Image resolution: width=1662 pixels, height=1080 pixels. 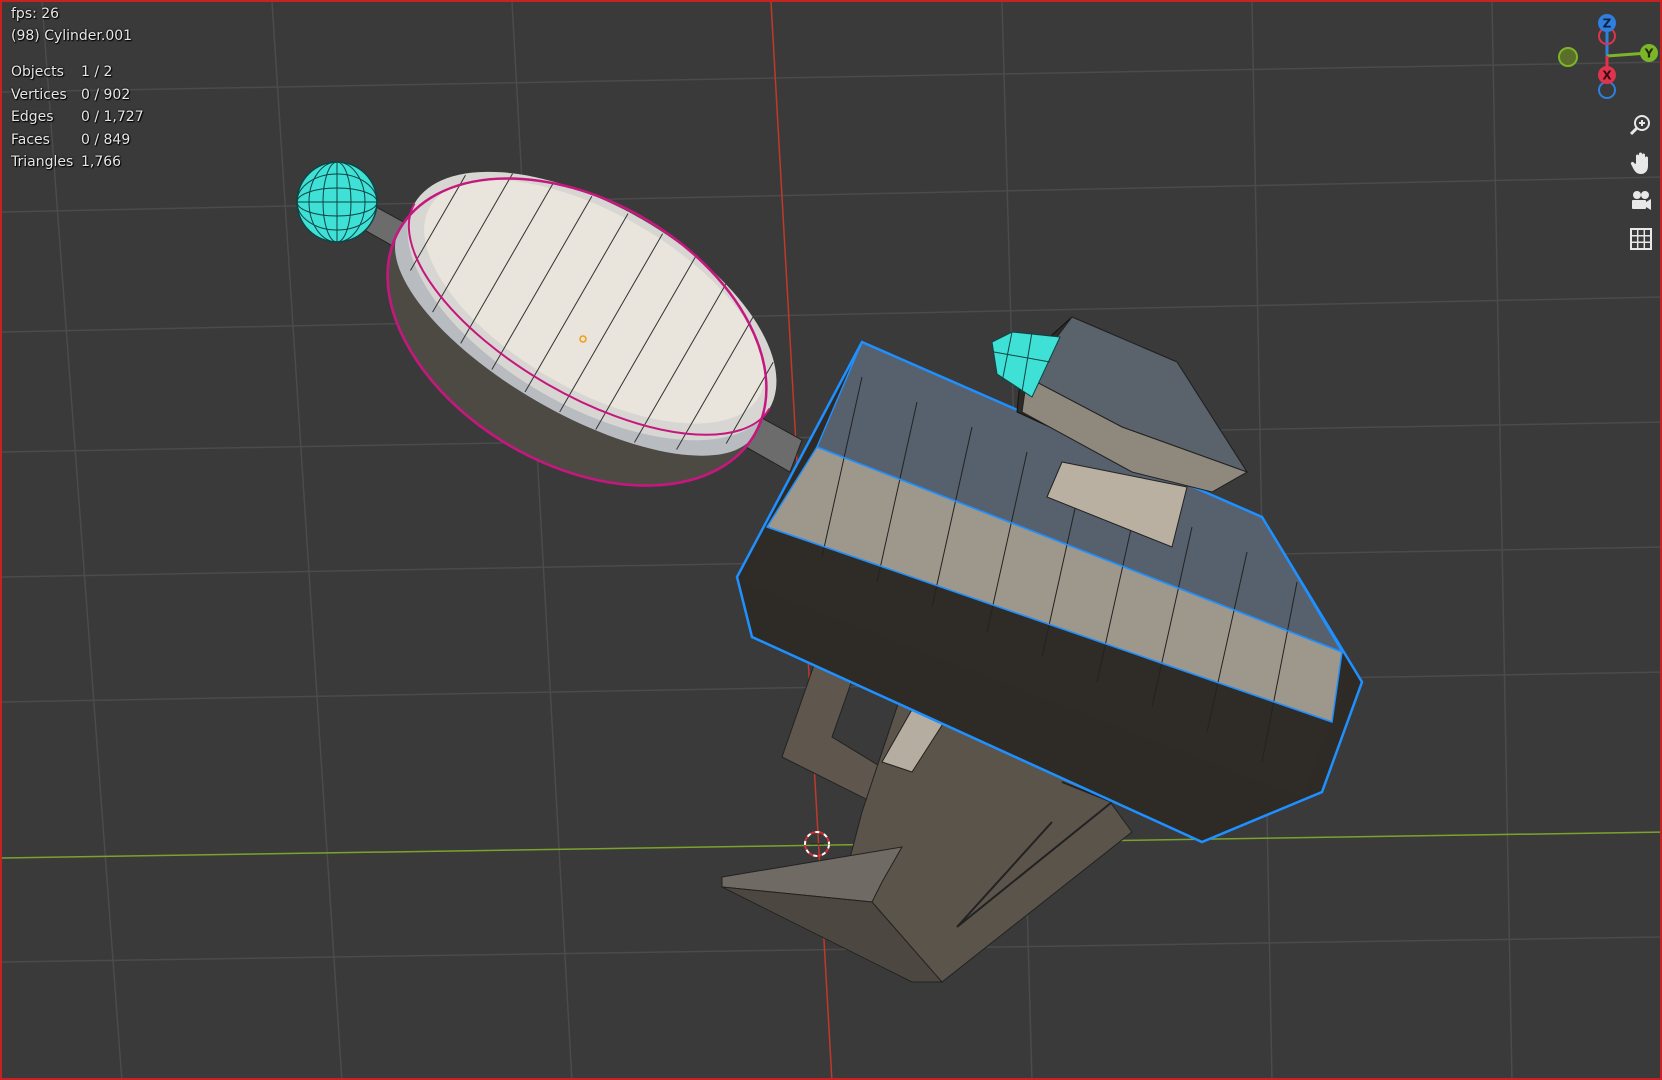 I want to click on hand-pan-icon, so click(x=1639, y=163).